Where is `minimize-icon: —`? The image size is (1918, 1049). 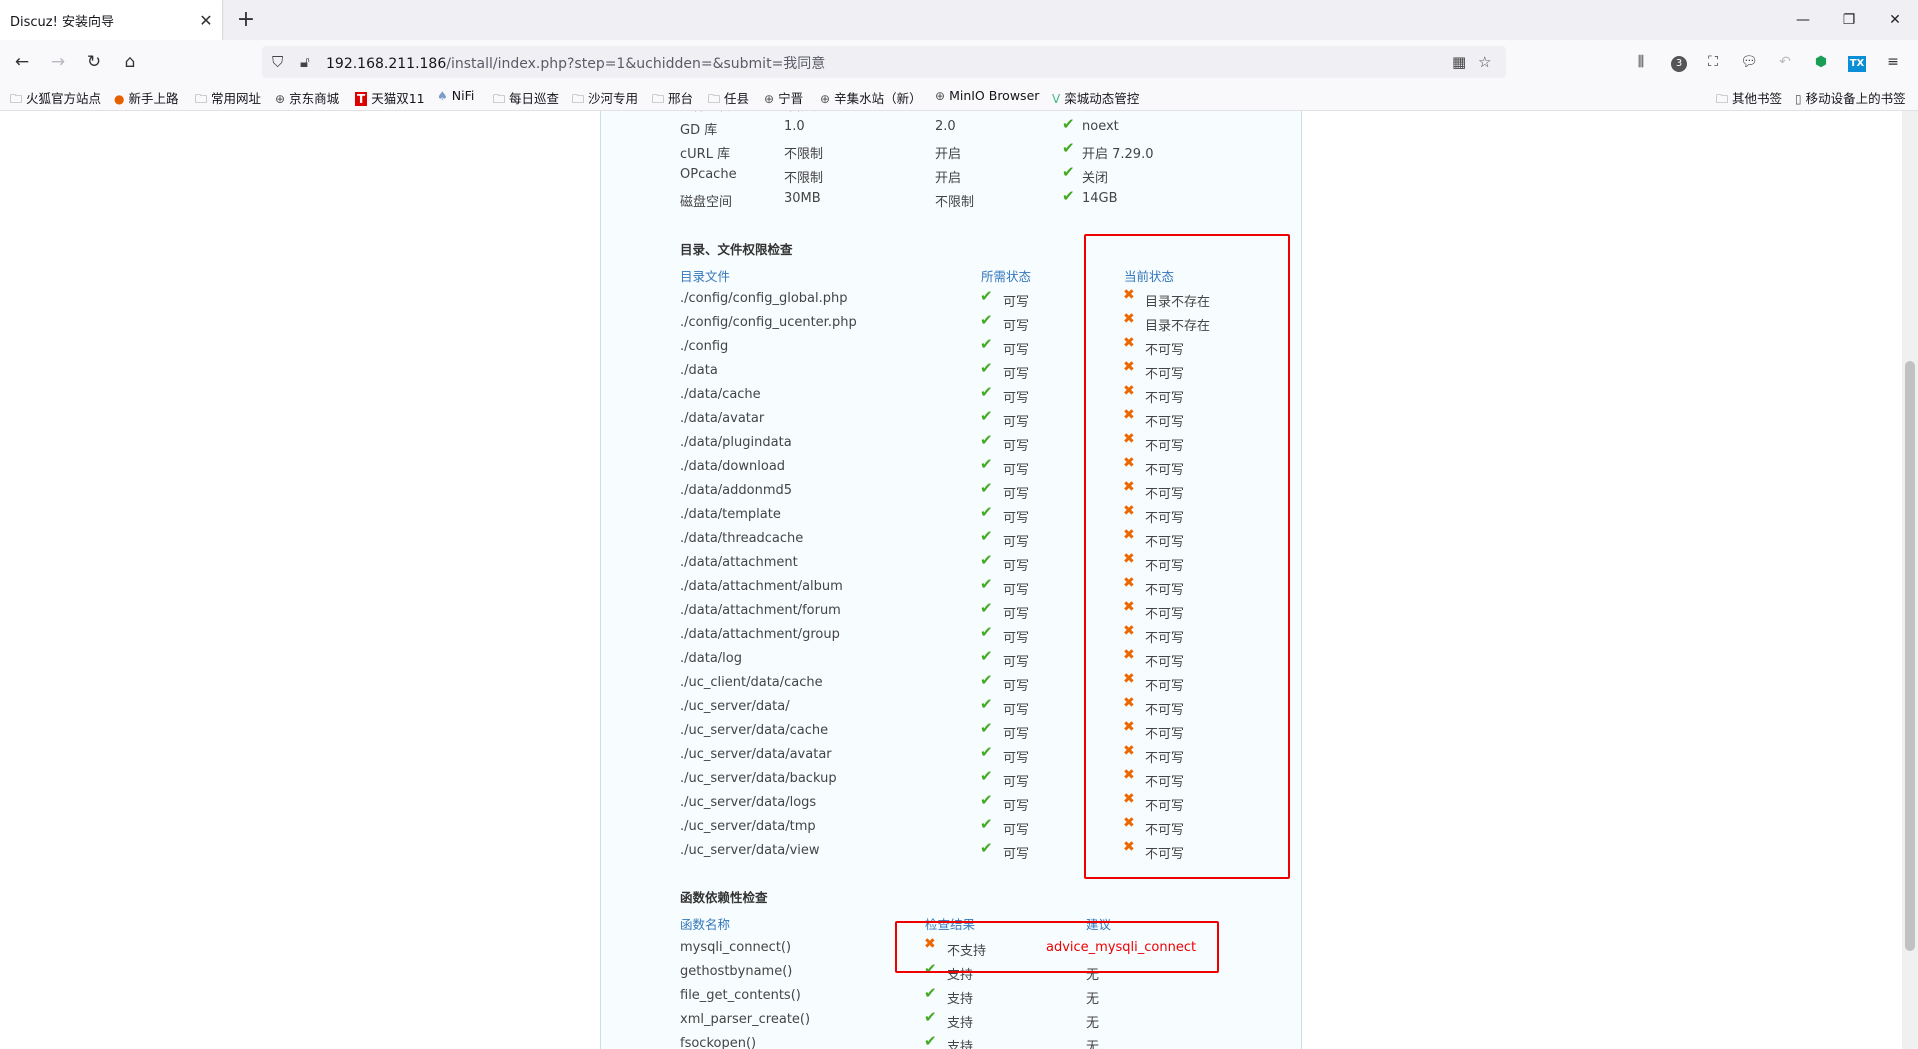 minimize-icon: — is located at coordinates (1803, 20).